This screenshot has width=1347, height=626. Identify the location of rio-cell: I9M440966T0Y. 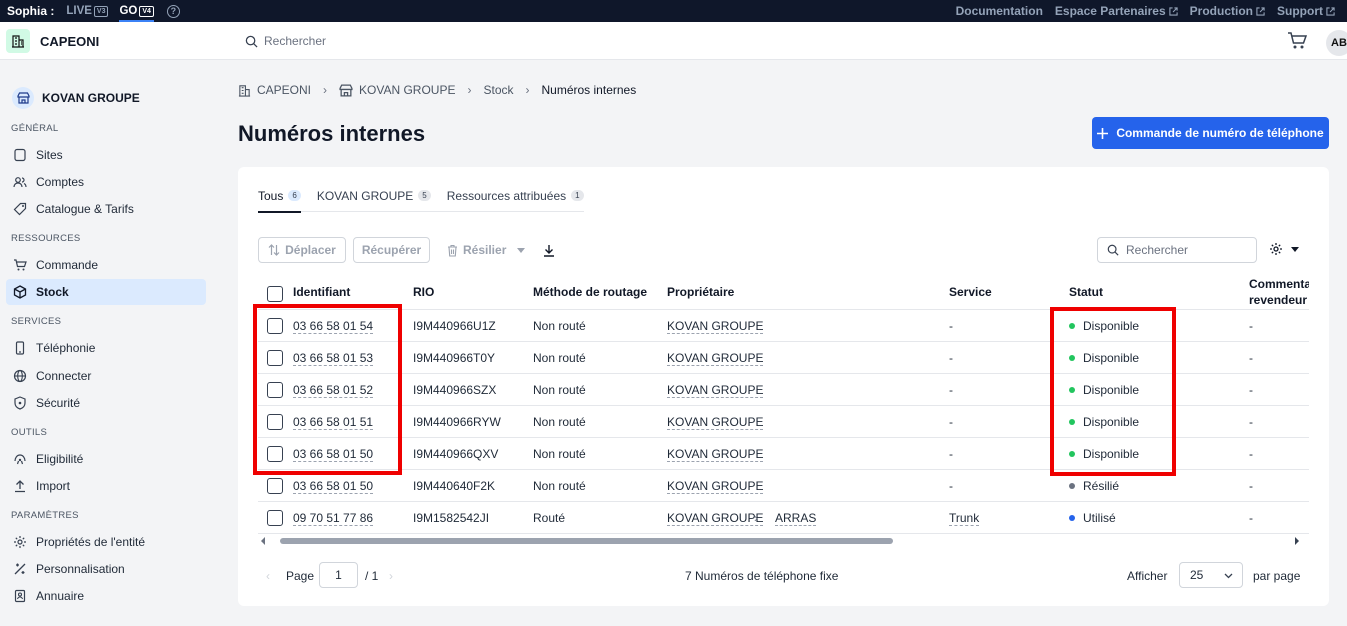
(454, 358).